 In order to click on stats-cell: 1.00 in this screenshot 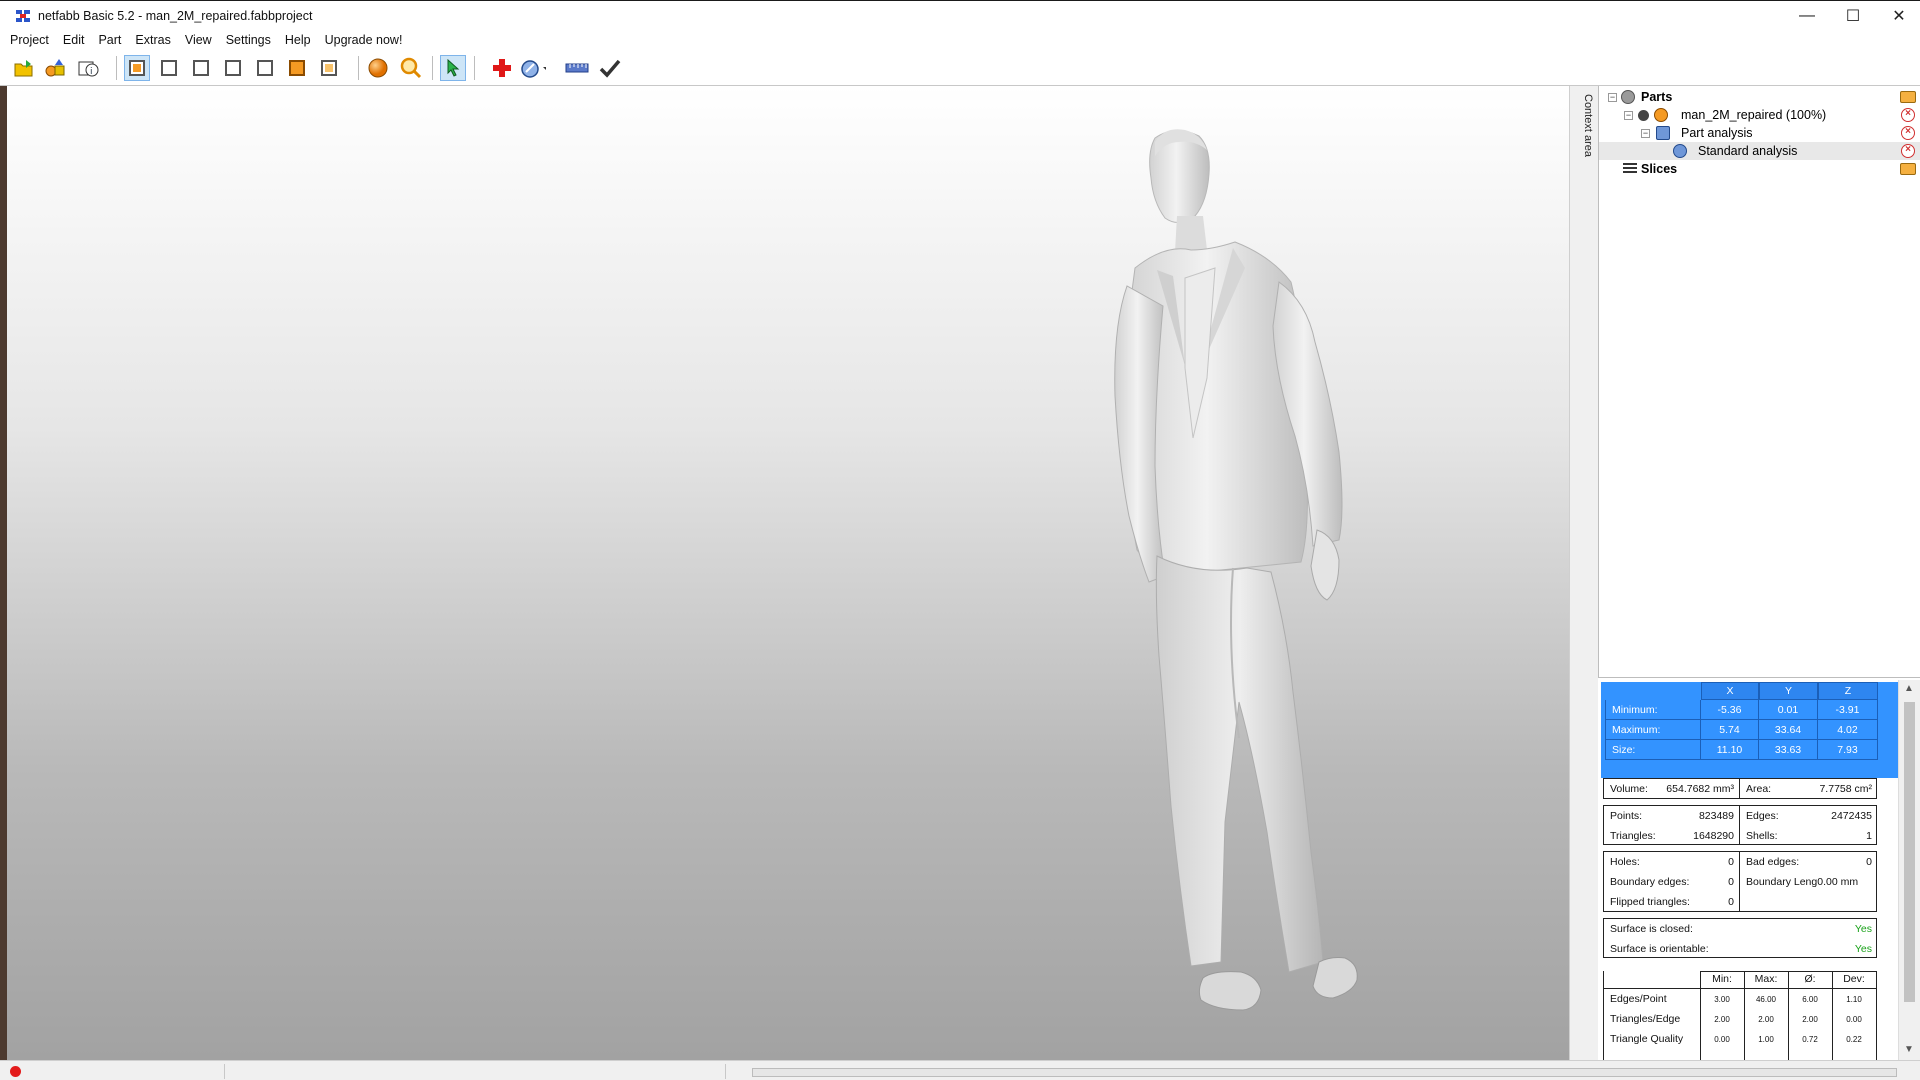, I will do `click(1766, 1039)`.